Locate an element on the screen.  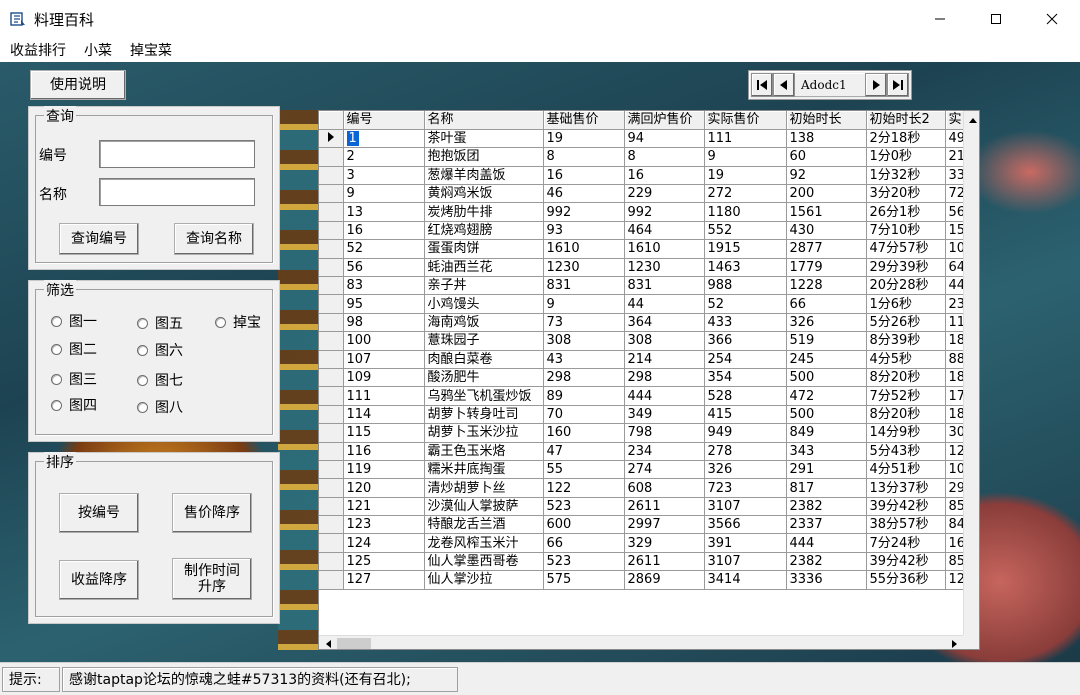
grid-cell: 272 is located at coordinates (745, 194).